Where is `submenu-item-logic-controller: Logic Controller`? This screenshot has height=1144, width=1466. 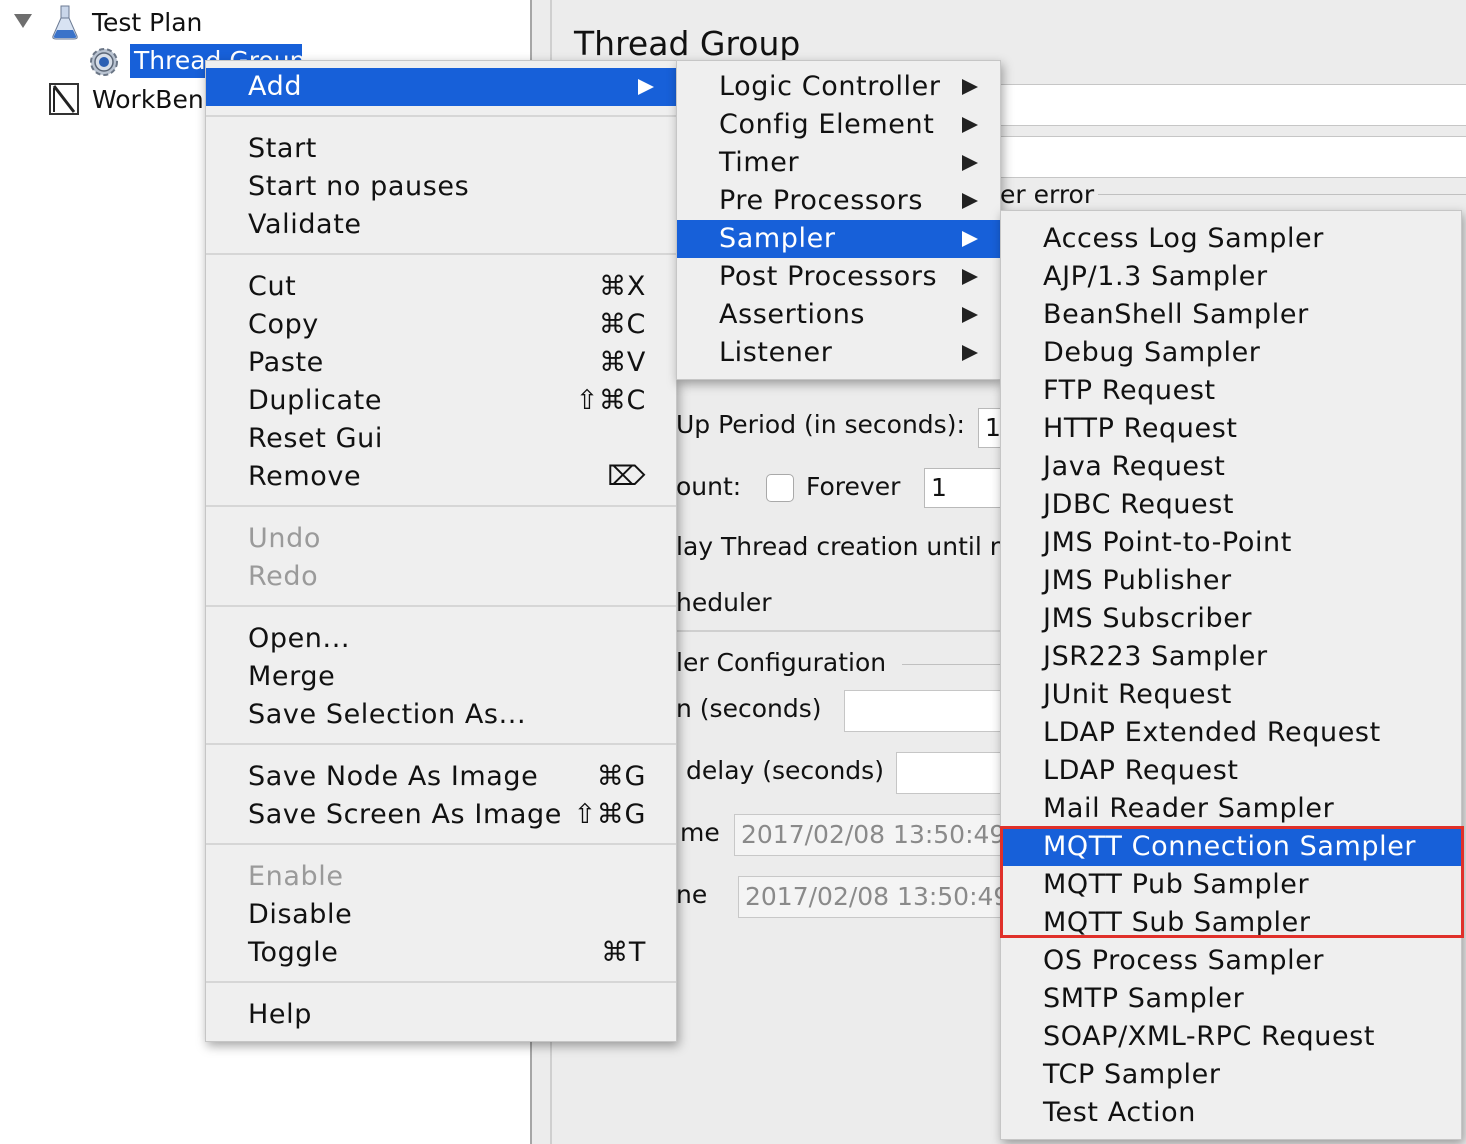
submenu-item-logic-controller: Logic Controller is located at coordinates (838, 87).